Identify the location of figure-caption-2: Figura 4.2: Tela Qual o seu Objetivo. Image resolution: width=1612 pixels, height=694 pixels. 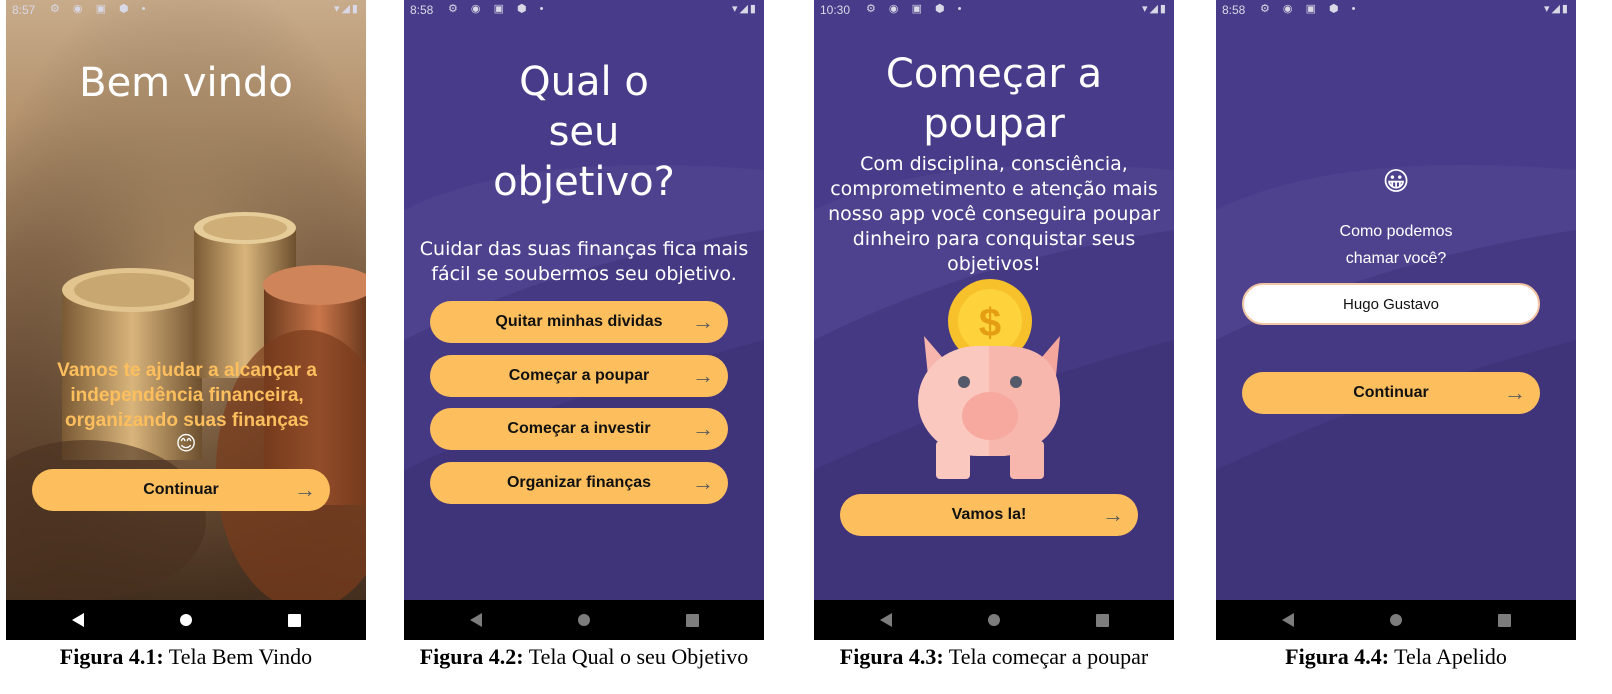
(584, 657).